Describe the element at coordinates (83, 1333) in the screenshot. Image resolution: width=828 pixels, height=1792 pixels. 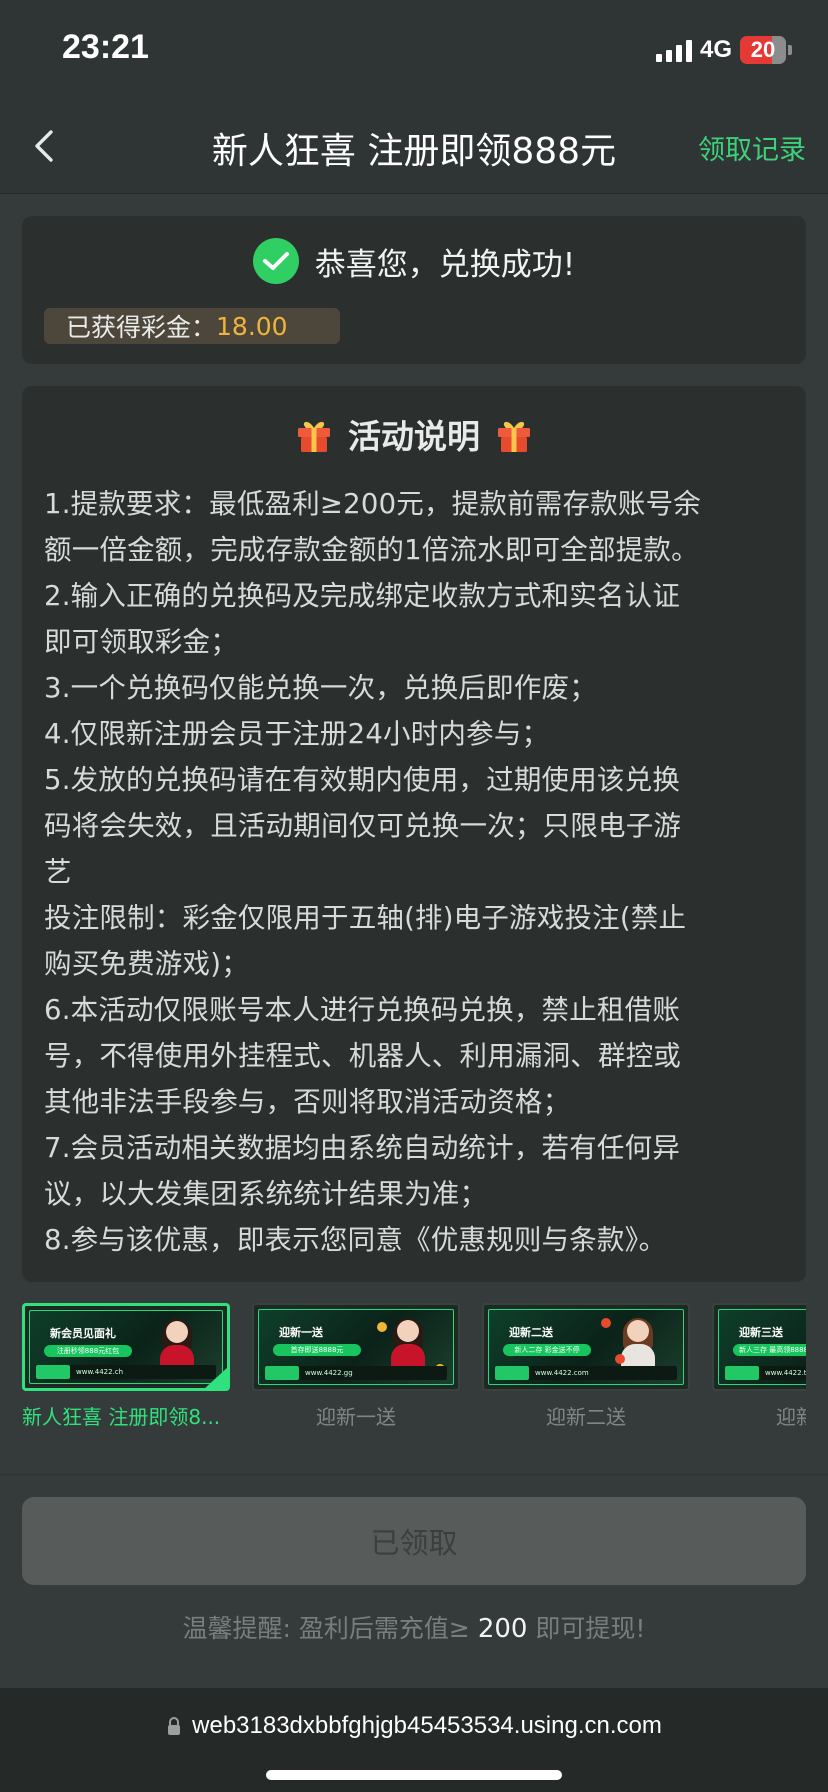
I see `thumb-title: 新会员见面礼` at that location.